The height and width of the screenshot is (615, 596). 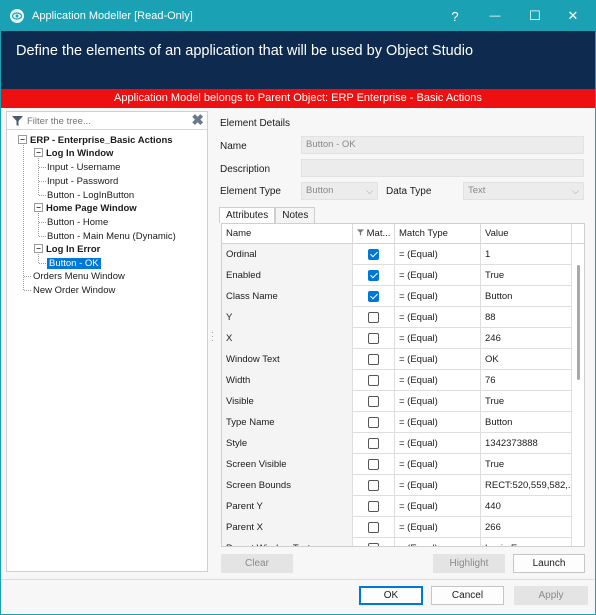 What do you see at coordinates (469, 563) in the screenshot?
I see `highlight-button: Highlight` at bounding box center [469, 563].